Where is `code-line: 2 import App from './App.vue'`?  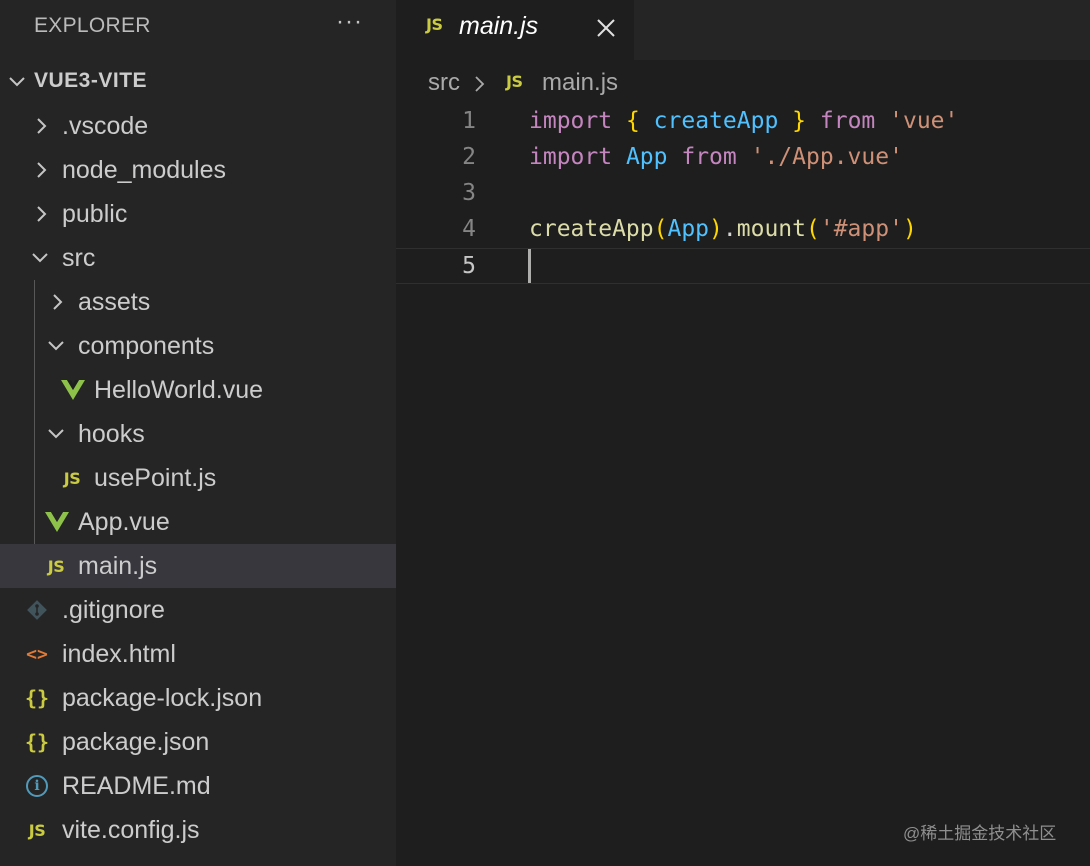
code-line: 2 import App from './App.vue' is located at coordinates (743, 158).